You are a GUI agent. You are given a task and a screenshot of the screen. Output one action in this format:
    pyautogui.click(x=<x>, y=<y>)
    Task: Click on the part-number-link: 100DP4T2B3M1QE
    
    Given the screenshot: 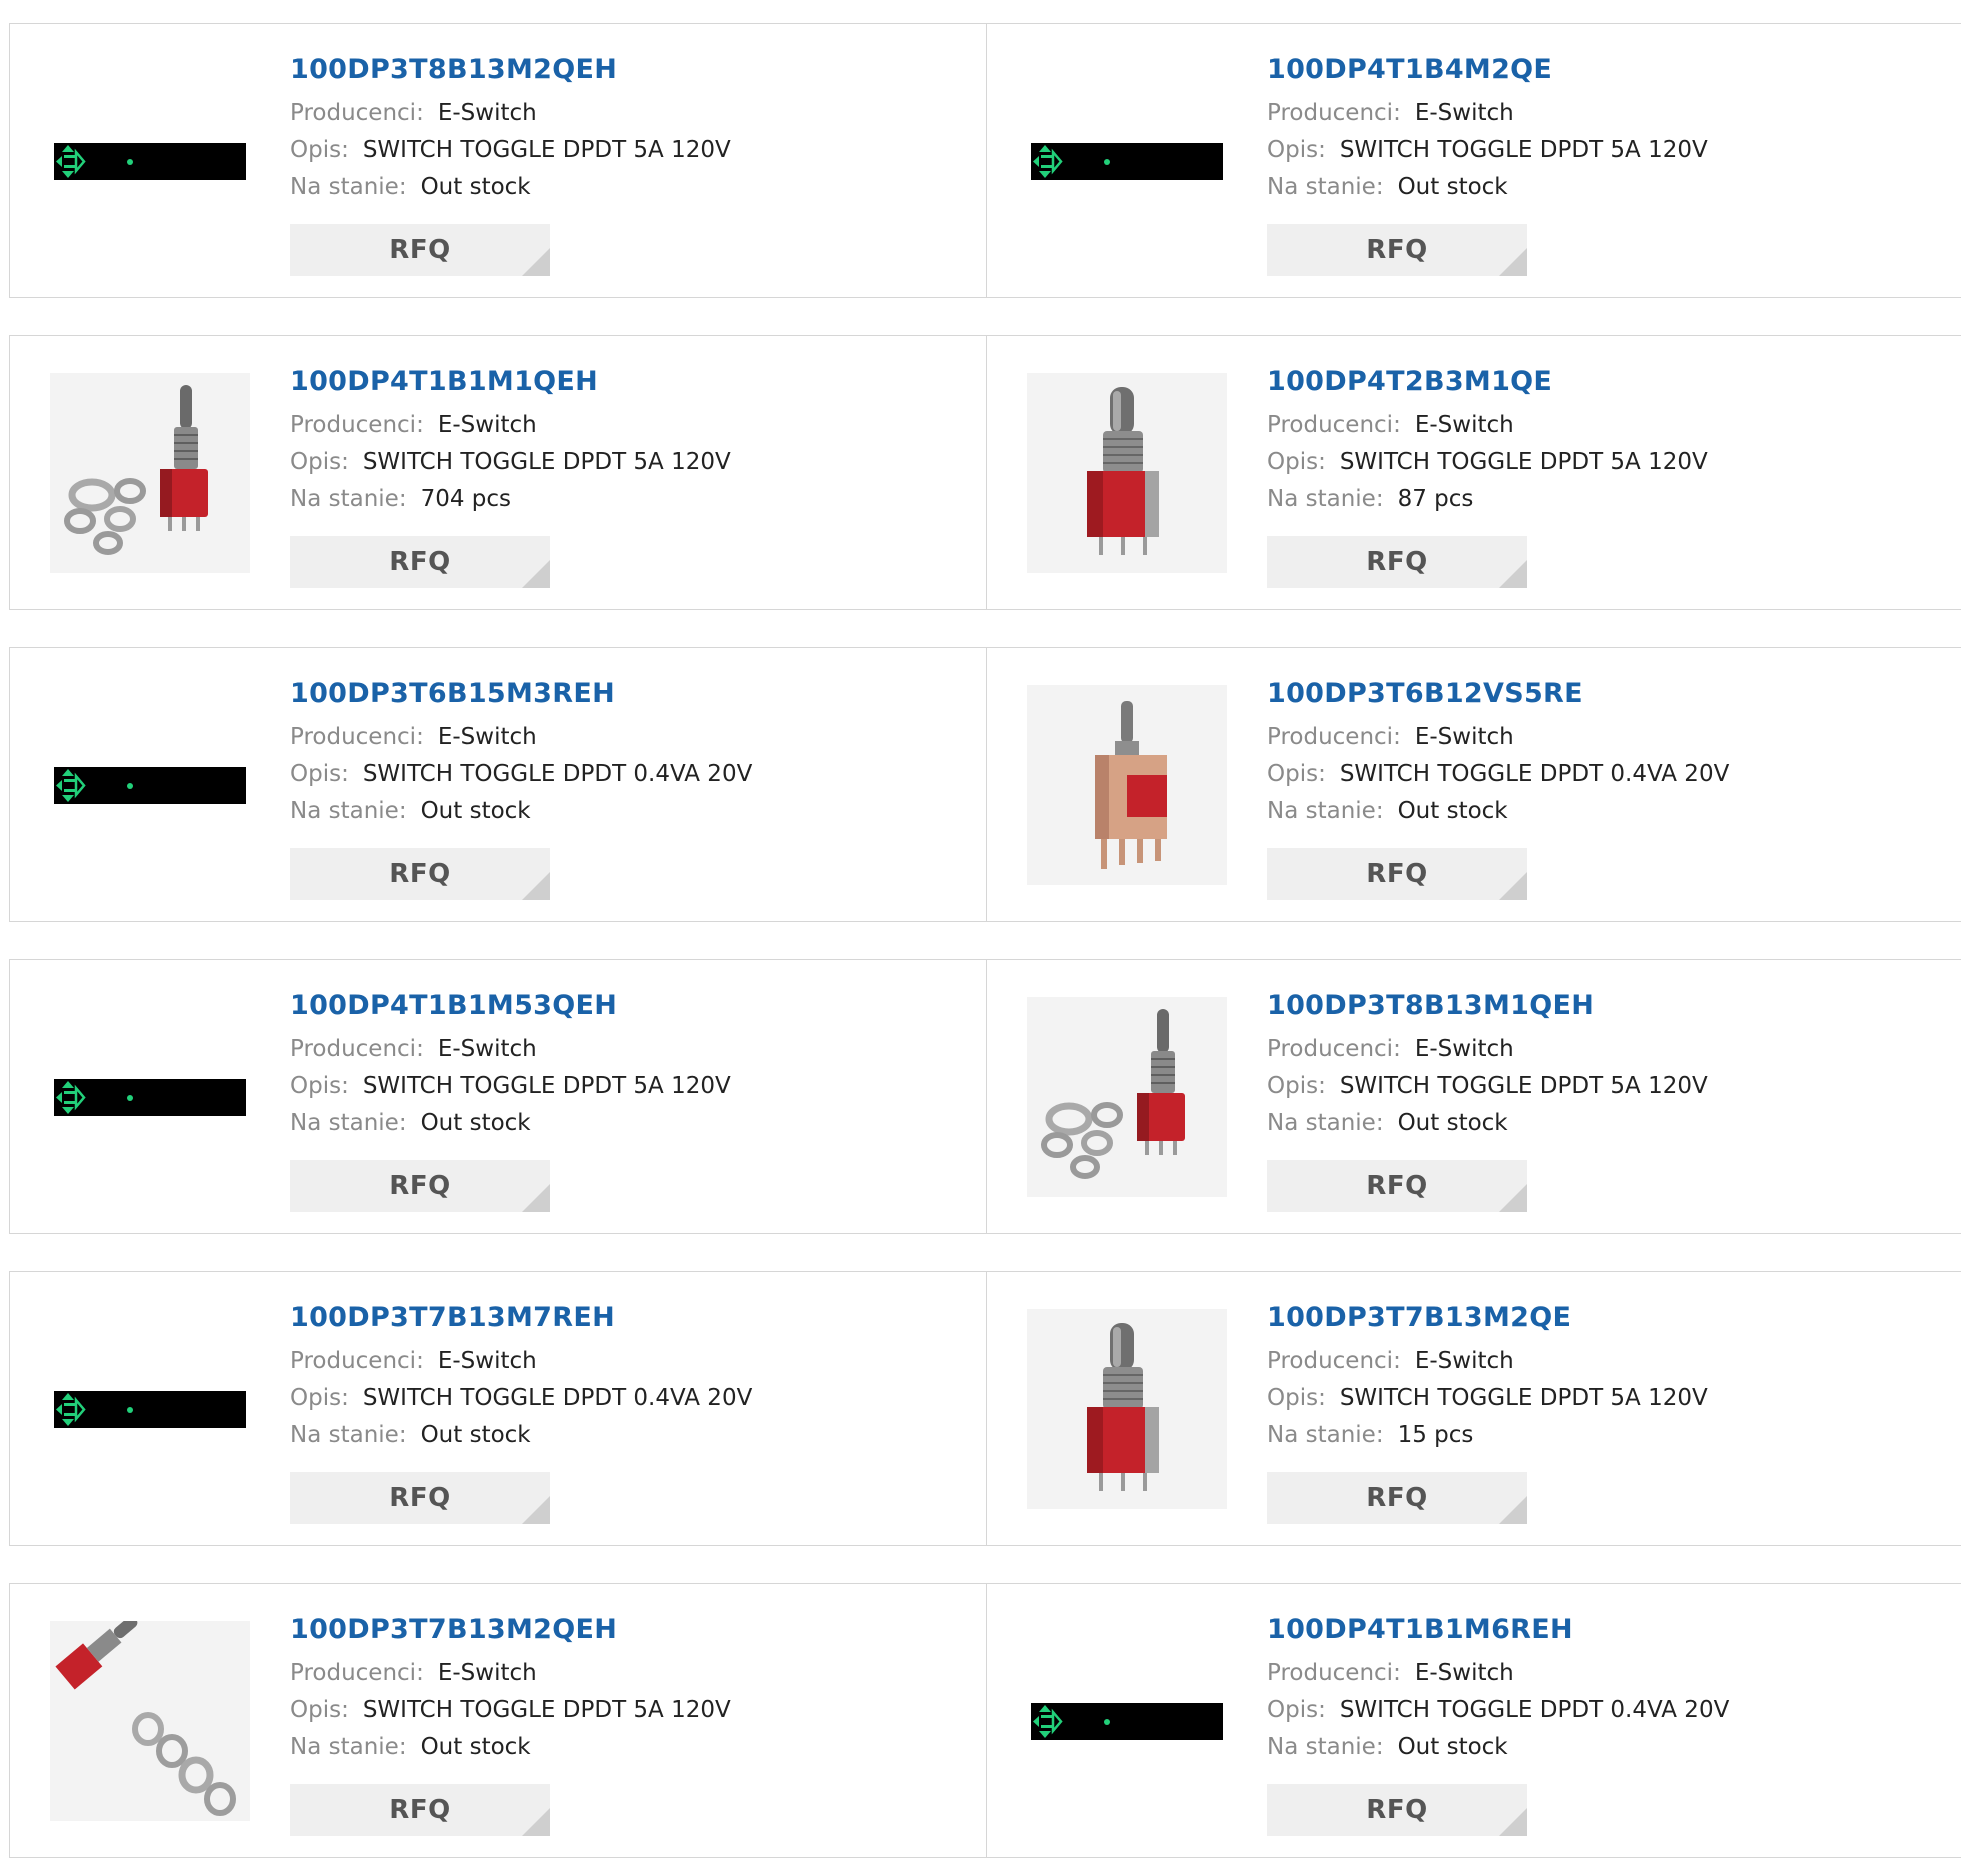 What is the action you would take?
    pyautogui.click(x=1610, y=385)
    